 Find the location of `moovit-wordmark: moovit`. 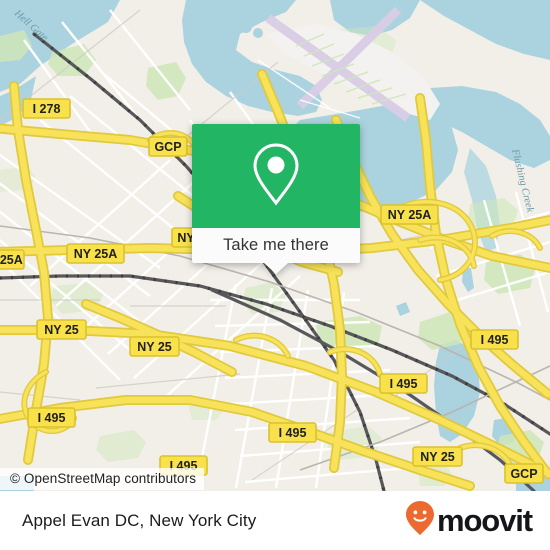

moovit-wordmark: moovit is located at coordinates (484, 520).